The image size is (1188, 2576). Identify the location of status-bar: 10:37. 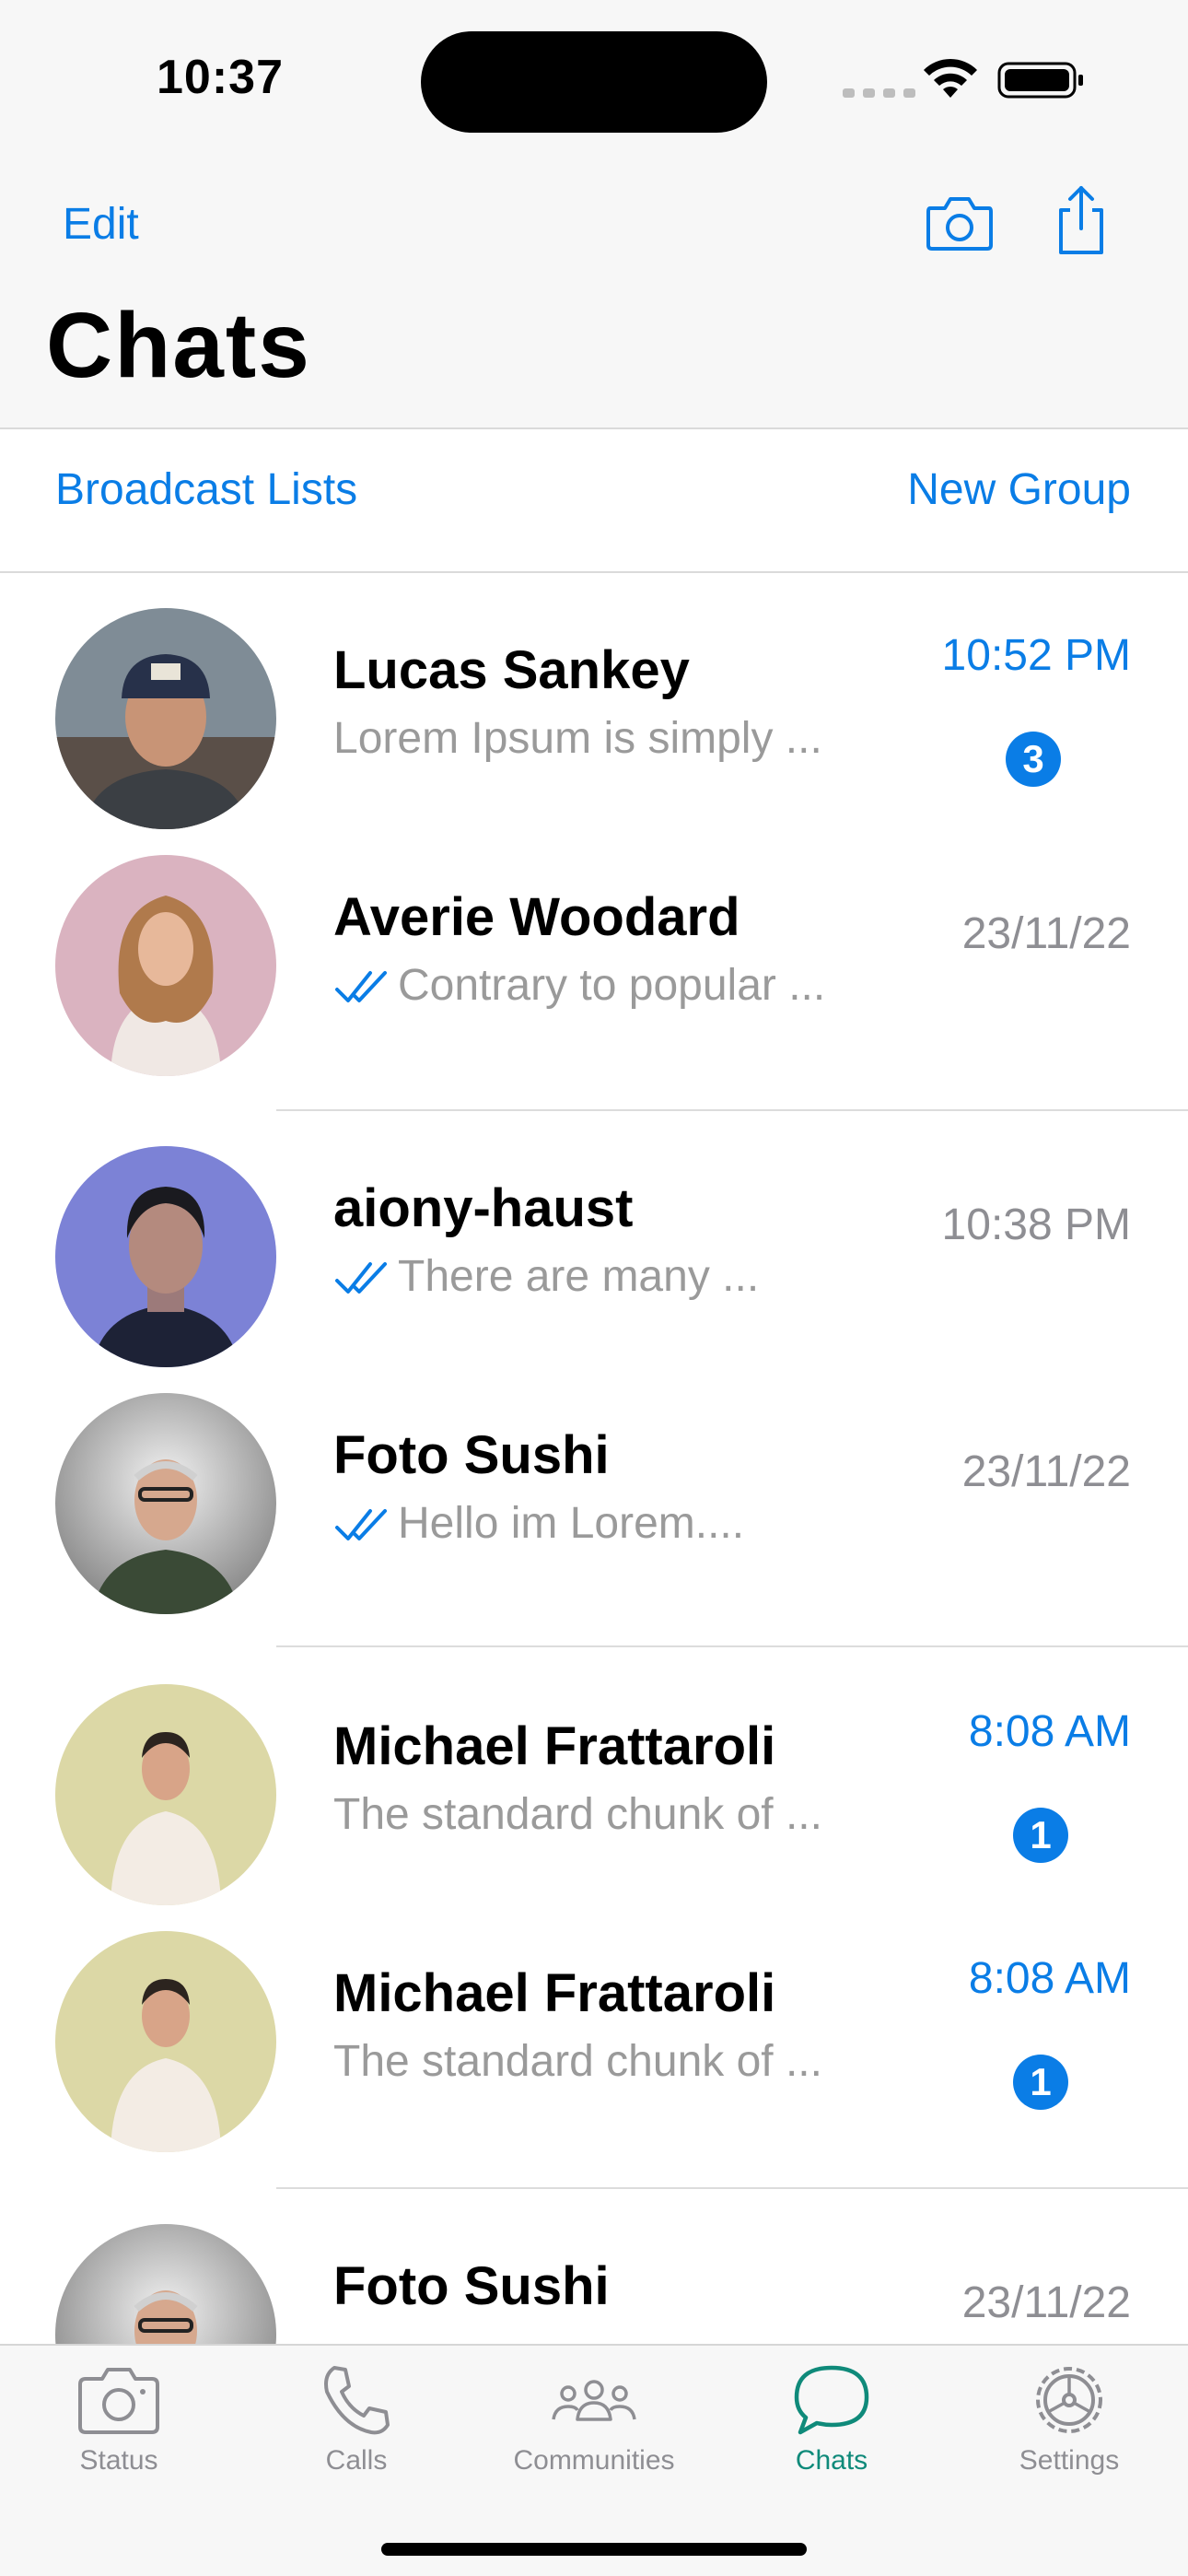
(594, 78).